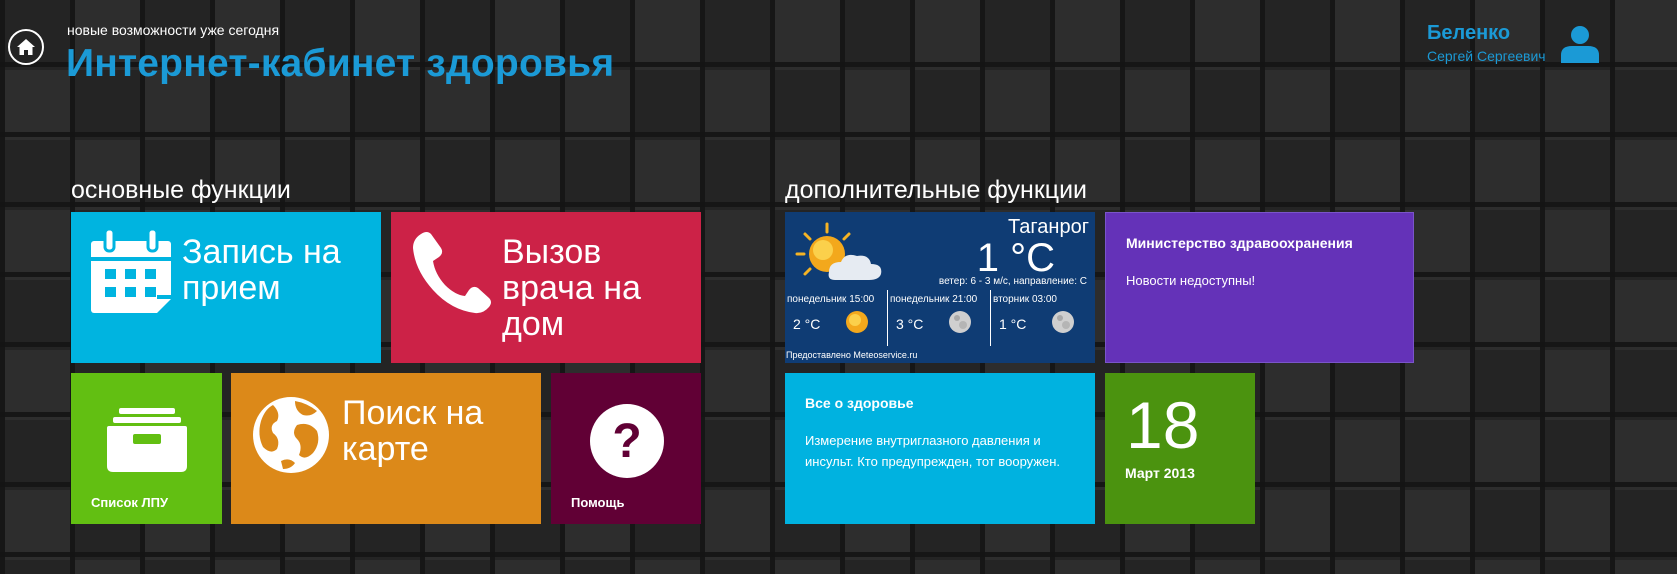 The height and width of the screenshot is (574, 1677). I want to click on tile-lpu-list: Список ЛПУ, so click(146, 448).